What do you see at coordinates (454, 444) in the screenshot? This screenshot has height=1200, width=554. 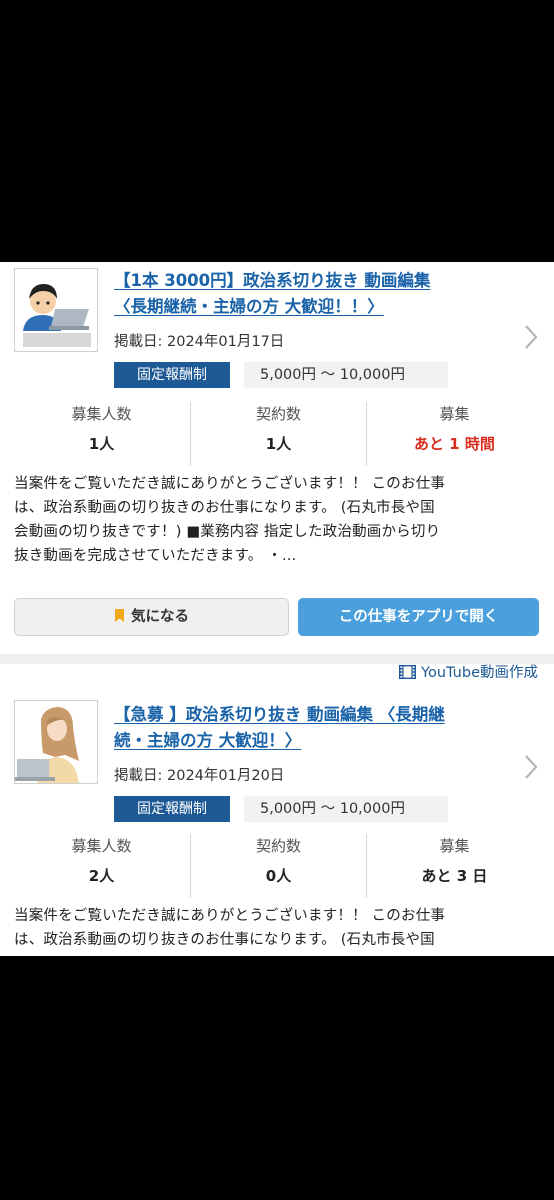 I see `stat-value-urgent: あと 1 時間` at bounding box center [454, 444].